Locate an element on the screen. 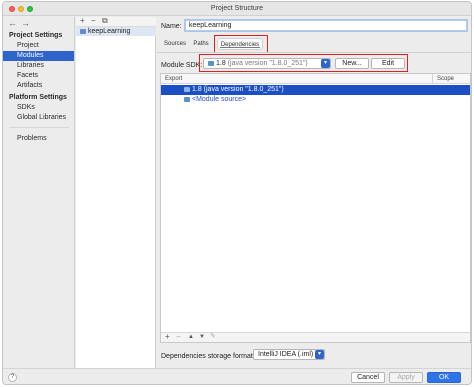 The height and width of the screenshot is (387, 474). copy-module-button: ⧉ is located at coordinates (105, 21).